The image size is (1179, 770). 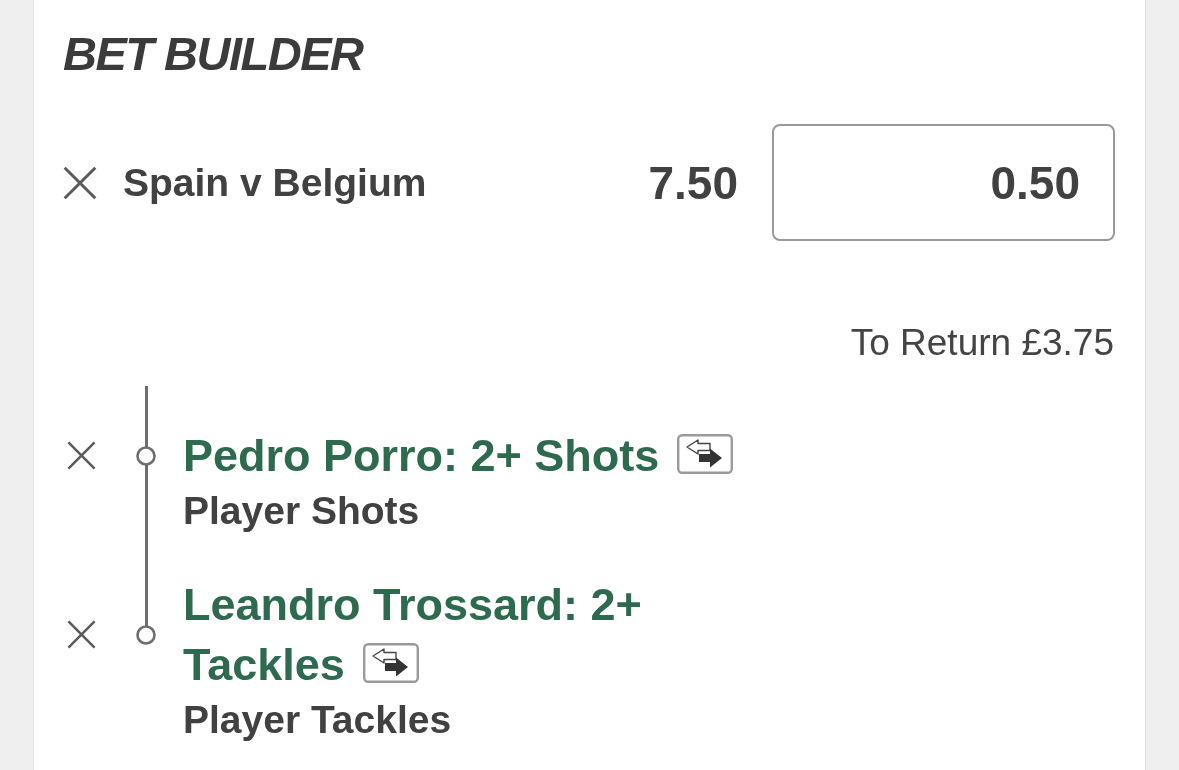 What do you see at coordinates (412, 604) in the screenshot?
I see `selection-name: Leandro Trossard: 2+` at bounding box center [412, 604].